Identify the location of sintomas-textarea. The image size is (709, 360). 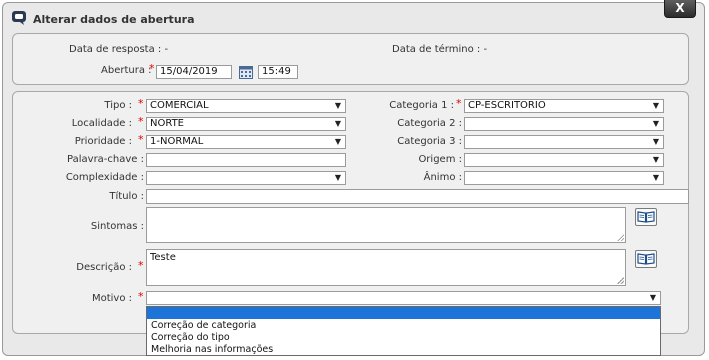
(386, 225).